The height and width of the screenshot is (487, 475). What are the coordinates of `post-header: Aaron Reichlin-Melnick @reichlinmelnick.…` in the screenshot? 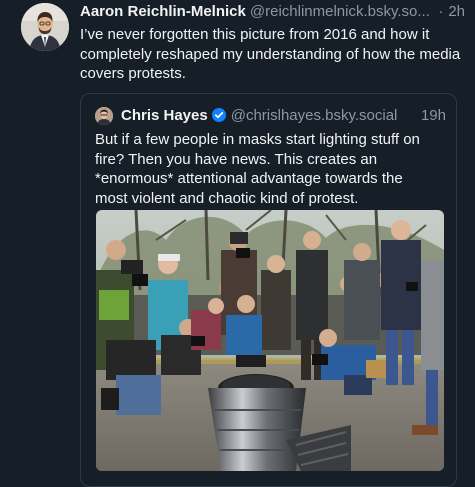 It's located at (272, 13).